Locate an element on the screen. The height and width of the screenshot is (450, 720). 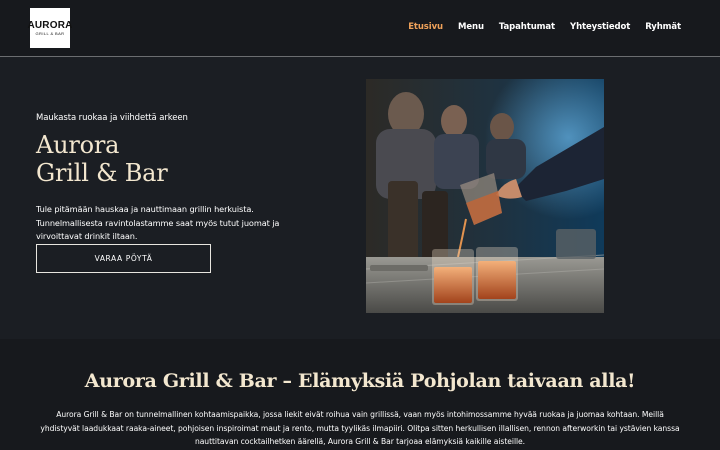
aurora-logo: AURORA GRILL & BAR is located at coordinates (50, 28).